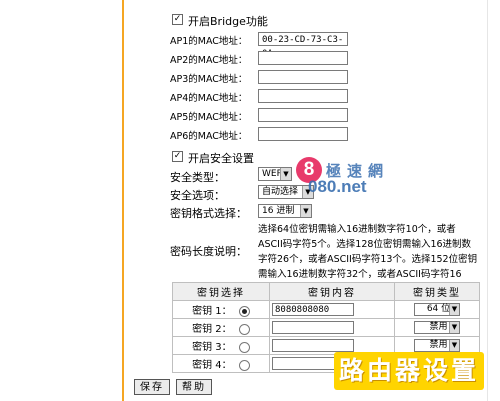  Describe the element at coordinates (221, 291) in the screenshot. I see `col-key-select: 密钥选择` at that location.